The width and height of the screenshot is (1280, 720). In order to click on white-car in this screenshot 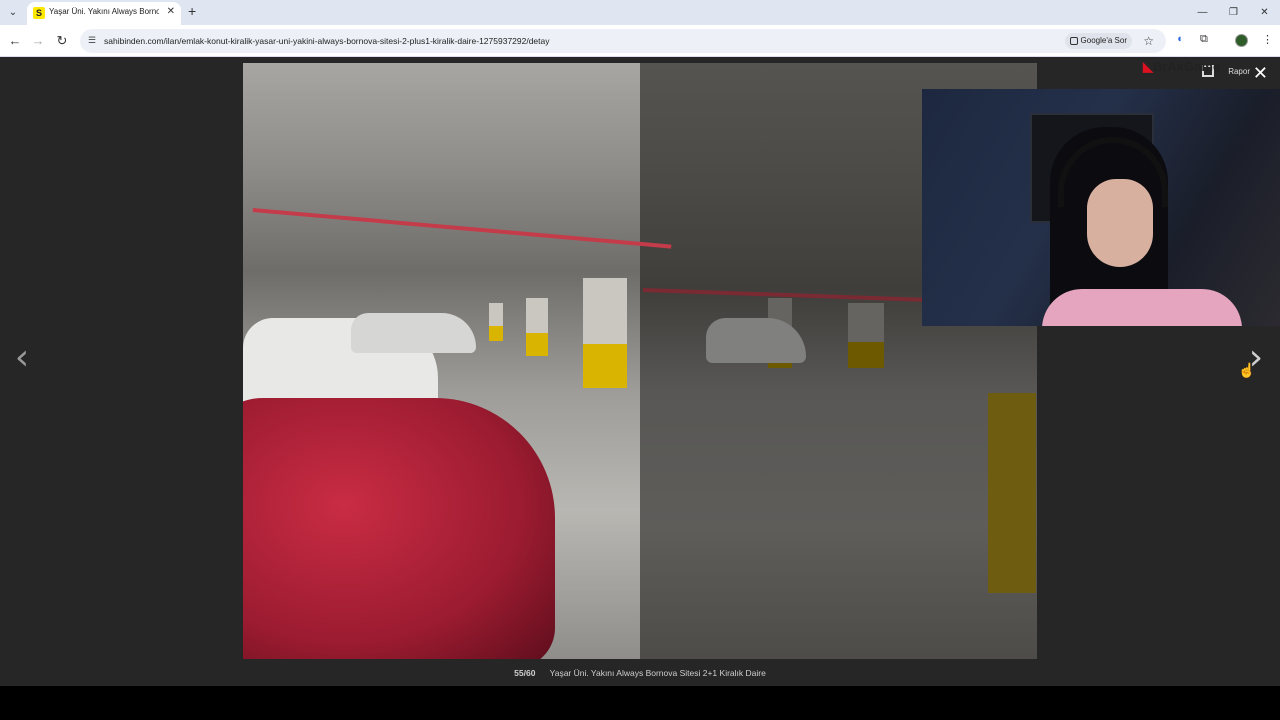, I will do `click(413, 333)`.